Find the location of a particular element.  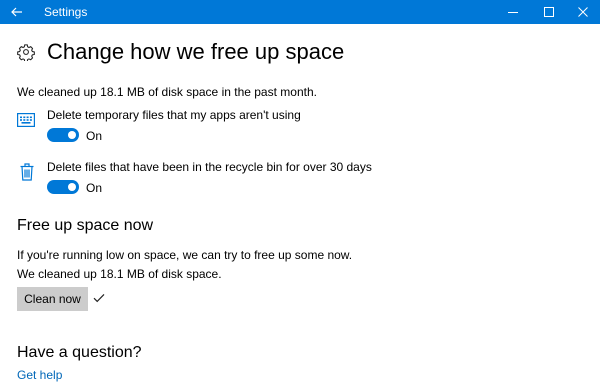

close-button is located at coordinates (583, 12).